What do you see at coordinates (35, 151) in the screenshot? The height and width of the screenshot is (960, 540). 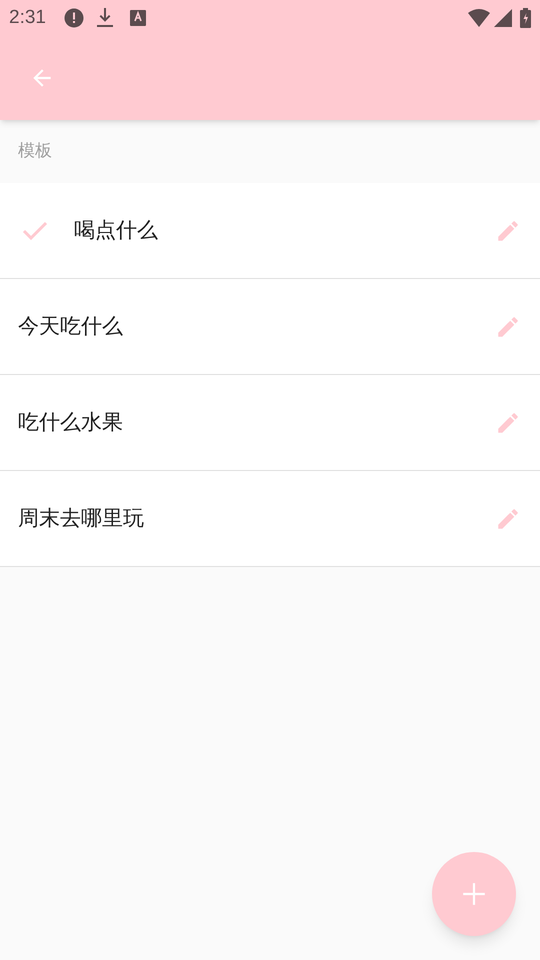 I see `section-header: 模板` at bounding box center [35, 151].